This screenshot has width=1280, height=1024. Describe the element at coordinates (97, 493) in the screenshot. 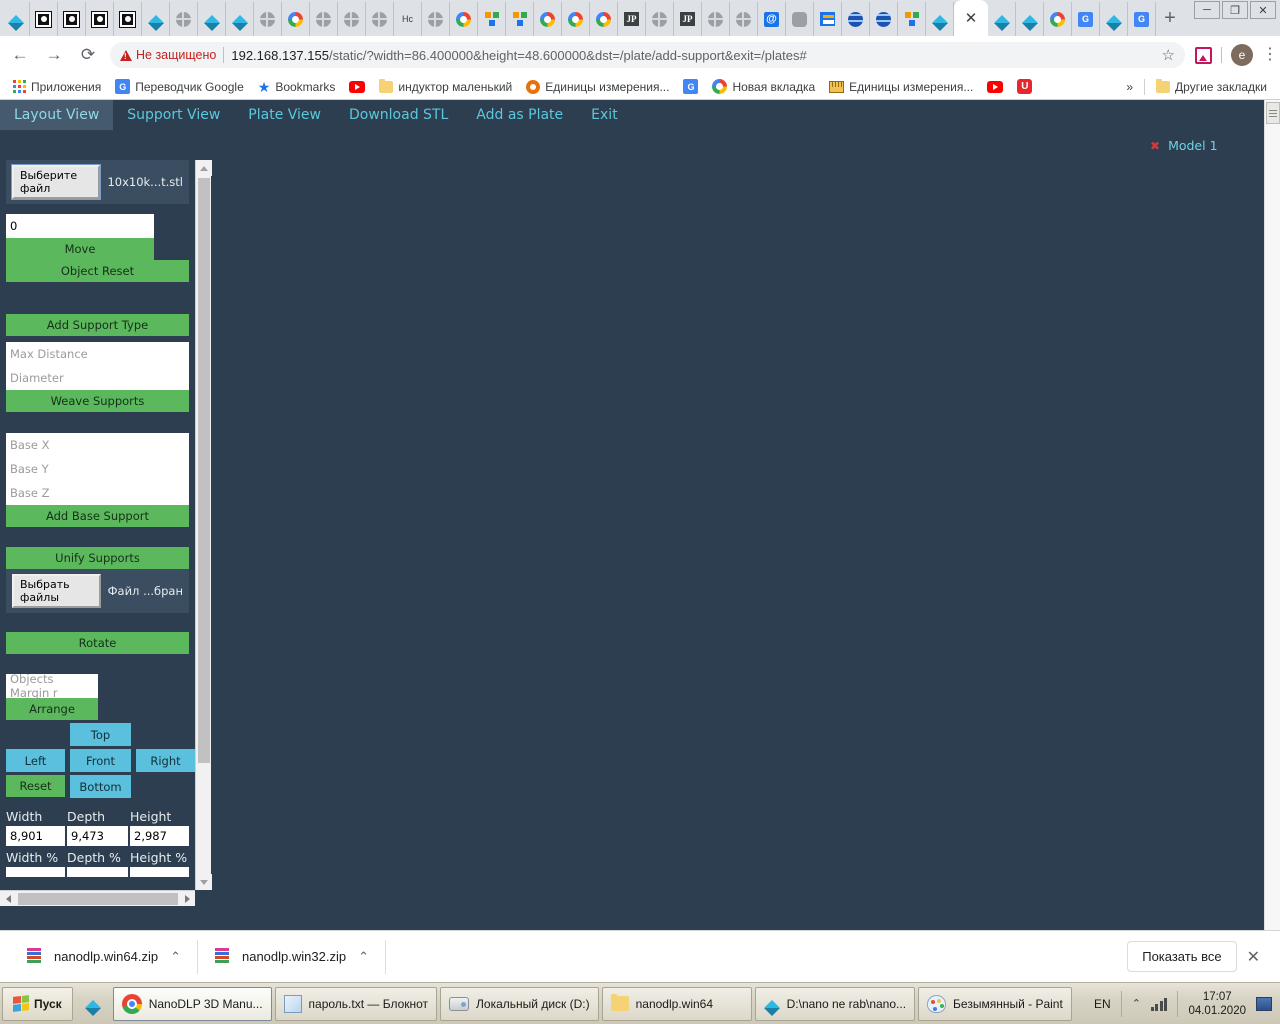

I see `base-z-input: Base Z` at that location.